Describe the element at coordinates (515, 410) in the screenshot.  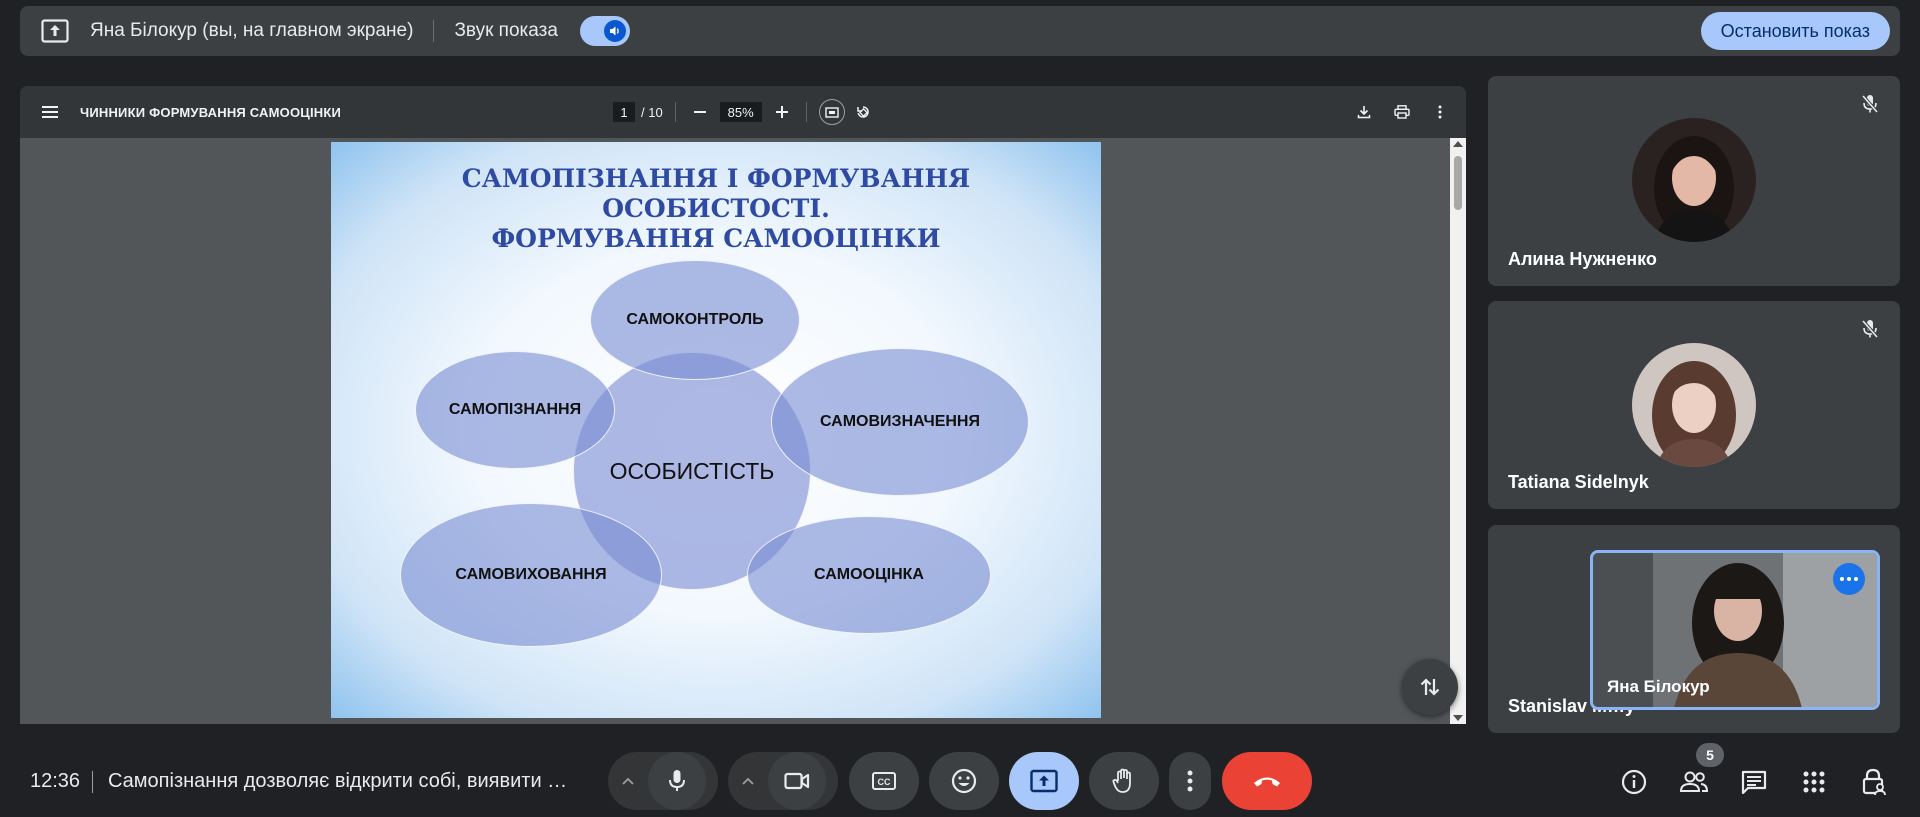
I see `diagram-node: САМОПІЗНАННЯ` at that location.